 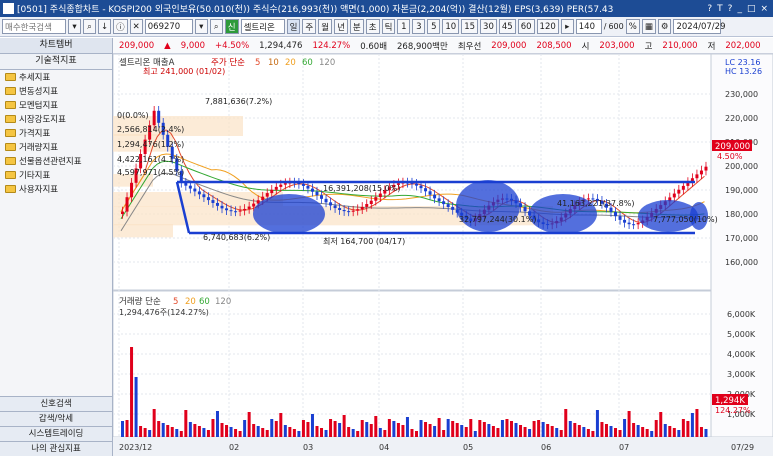 I want to click on tab-color-style: 갑색/악세, so click(x=56, y=418).